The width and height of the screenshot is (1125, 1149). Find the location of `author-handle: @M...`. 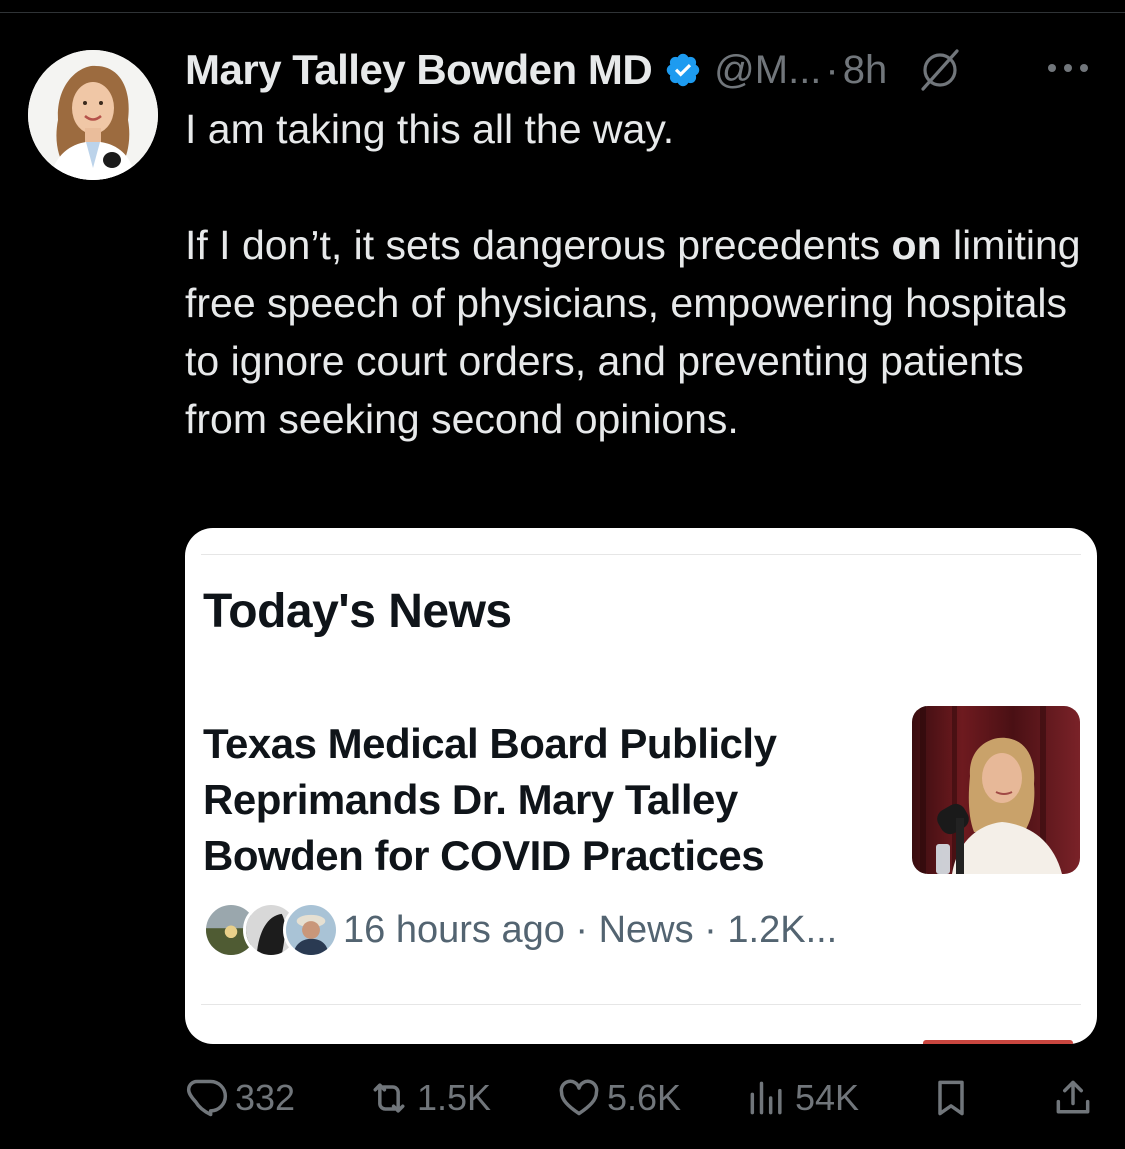

author-handle: @M... is located at coordinates (767, 70).